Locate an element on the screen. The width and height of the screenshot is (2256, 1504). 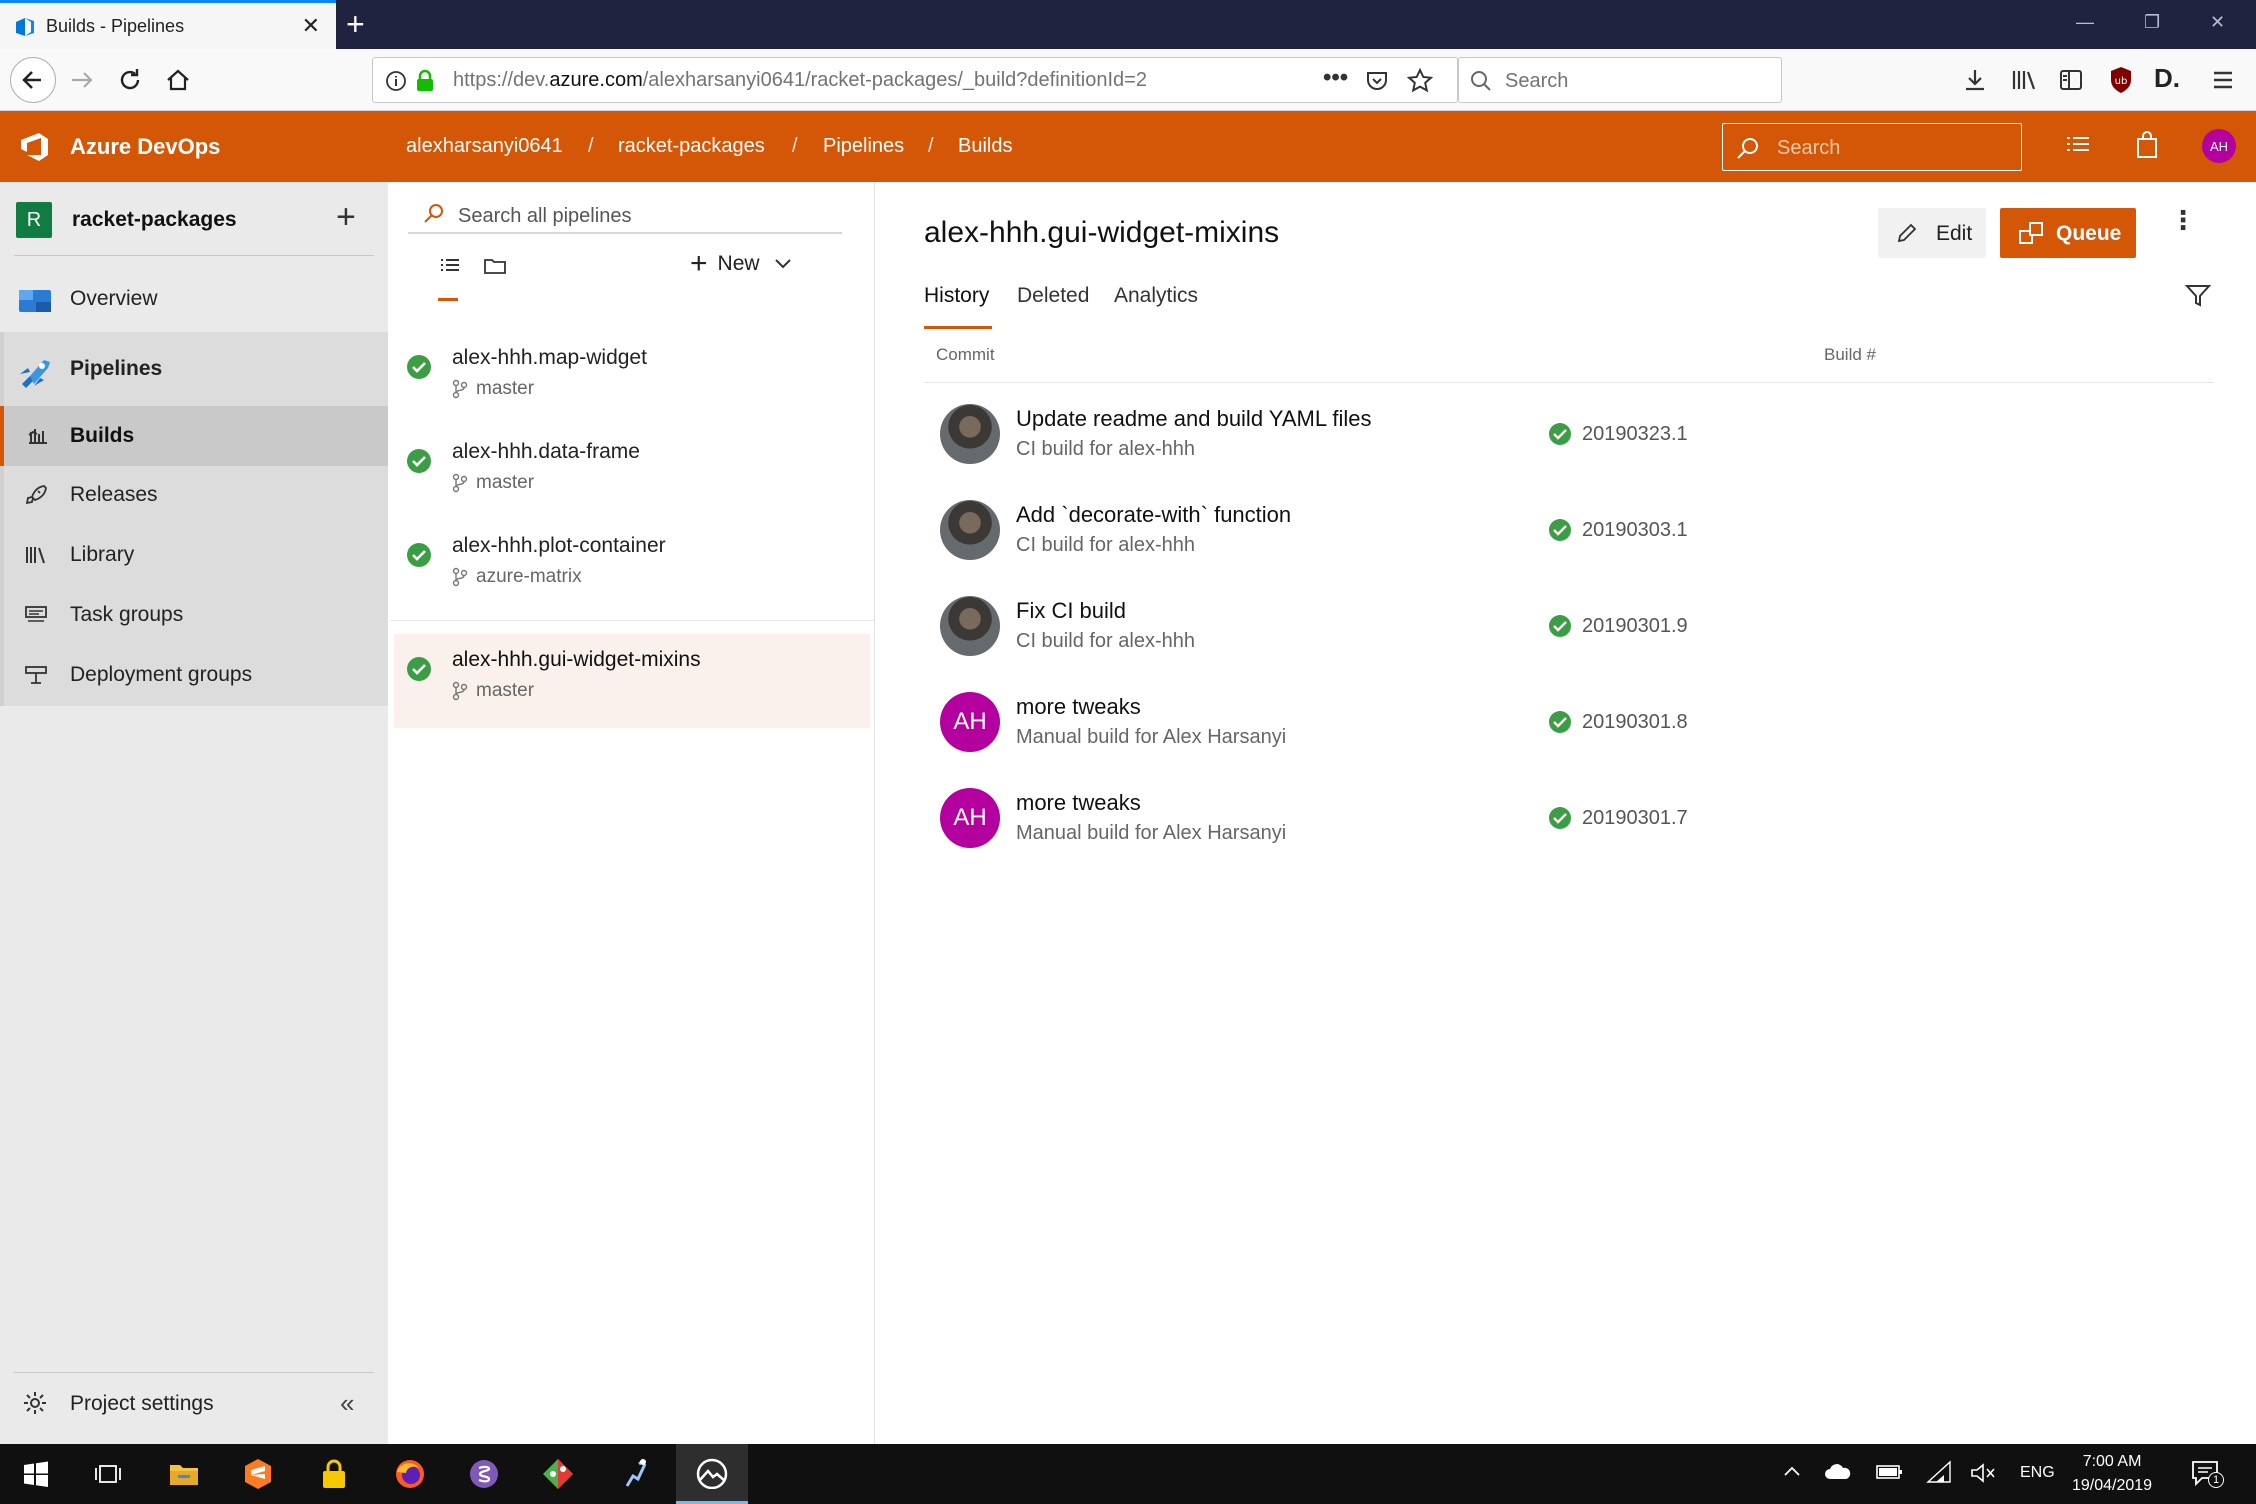
sidebar-item-deployment-groups: Deployment groups is located at coordinates (194, 675).